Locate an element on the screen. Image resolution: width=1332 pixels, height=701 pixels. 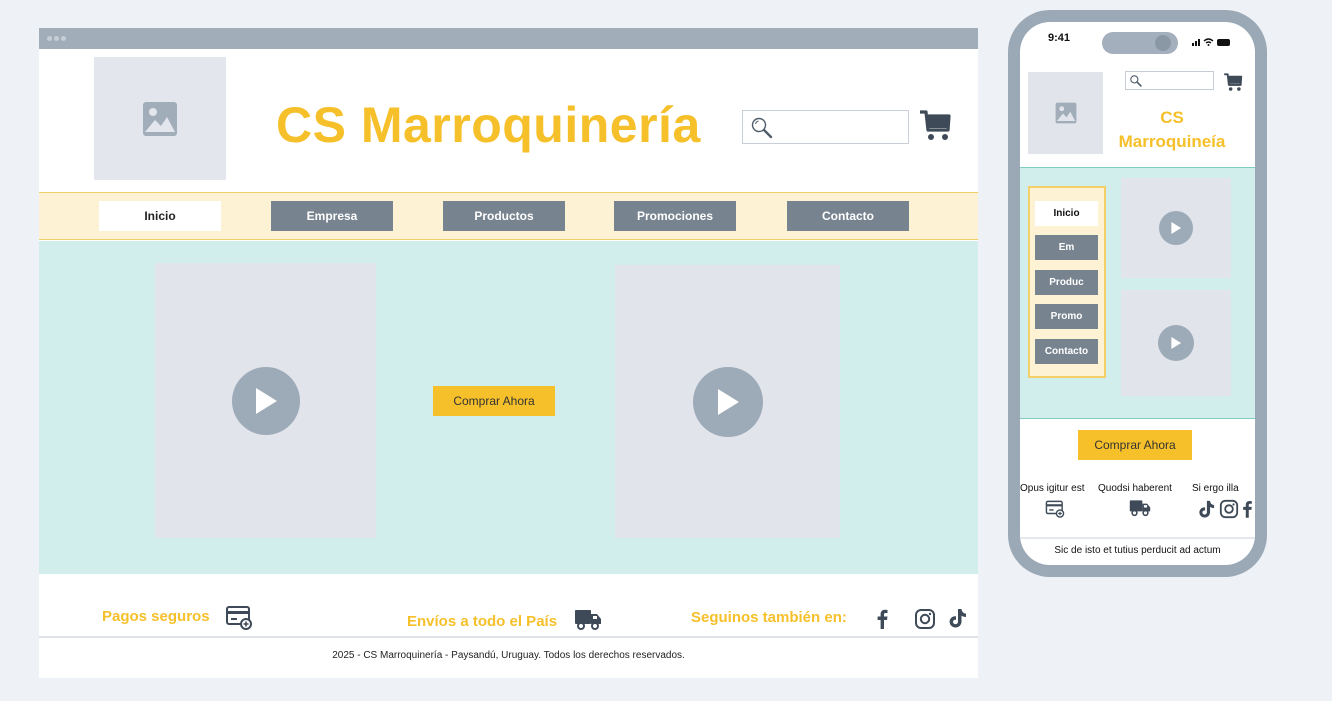
video-placeholder-left is located at coordinates (265, 400).